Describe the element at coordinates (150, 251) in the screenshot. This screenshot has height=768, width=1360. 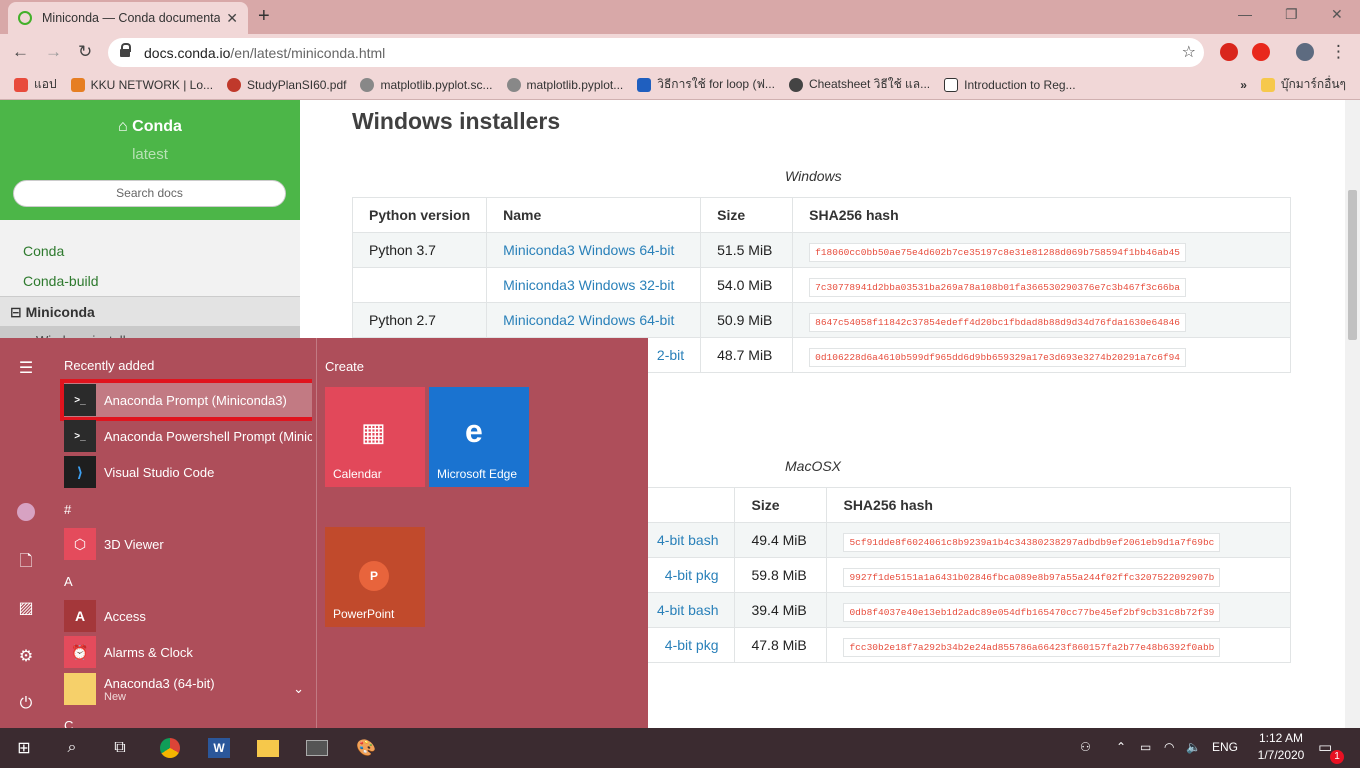
I see `sidebar-item-conda: Conda` at that location.